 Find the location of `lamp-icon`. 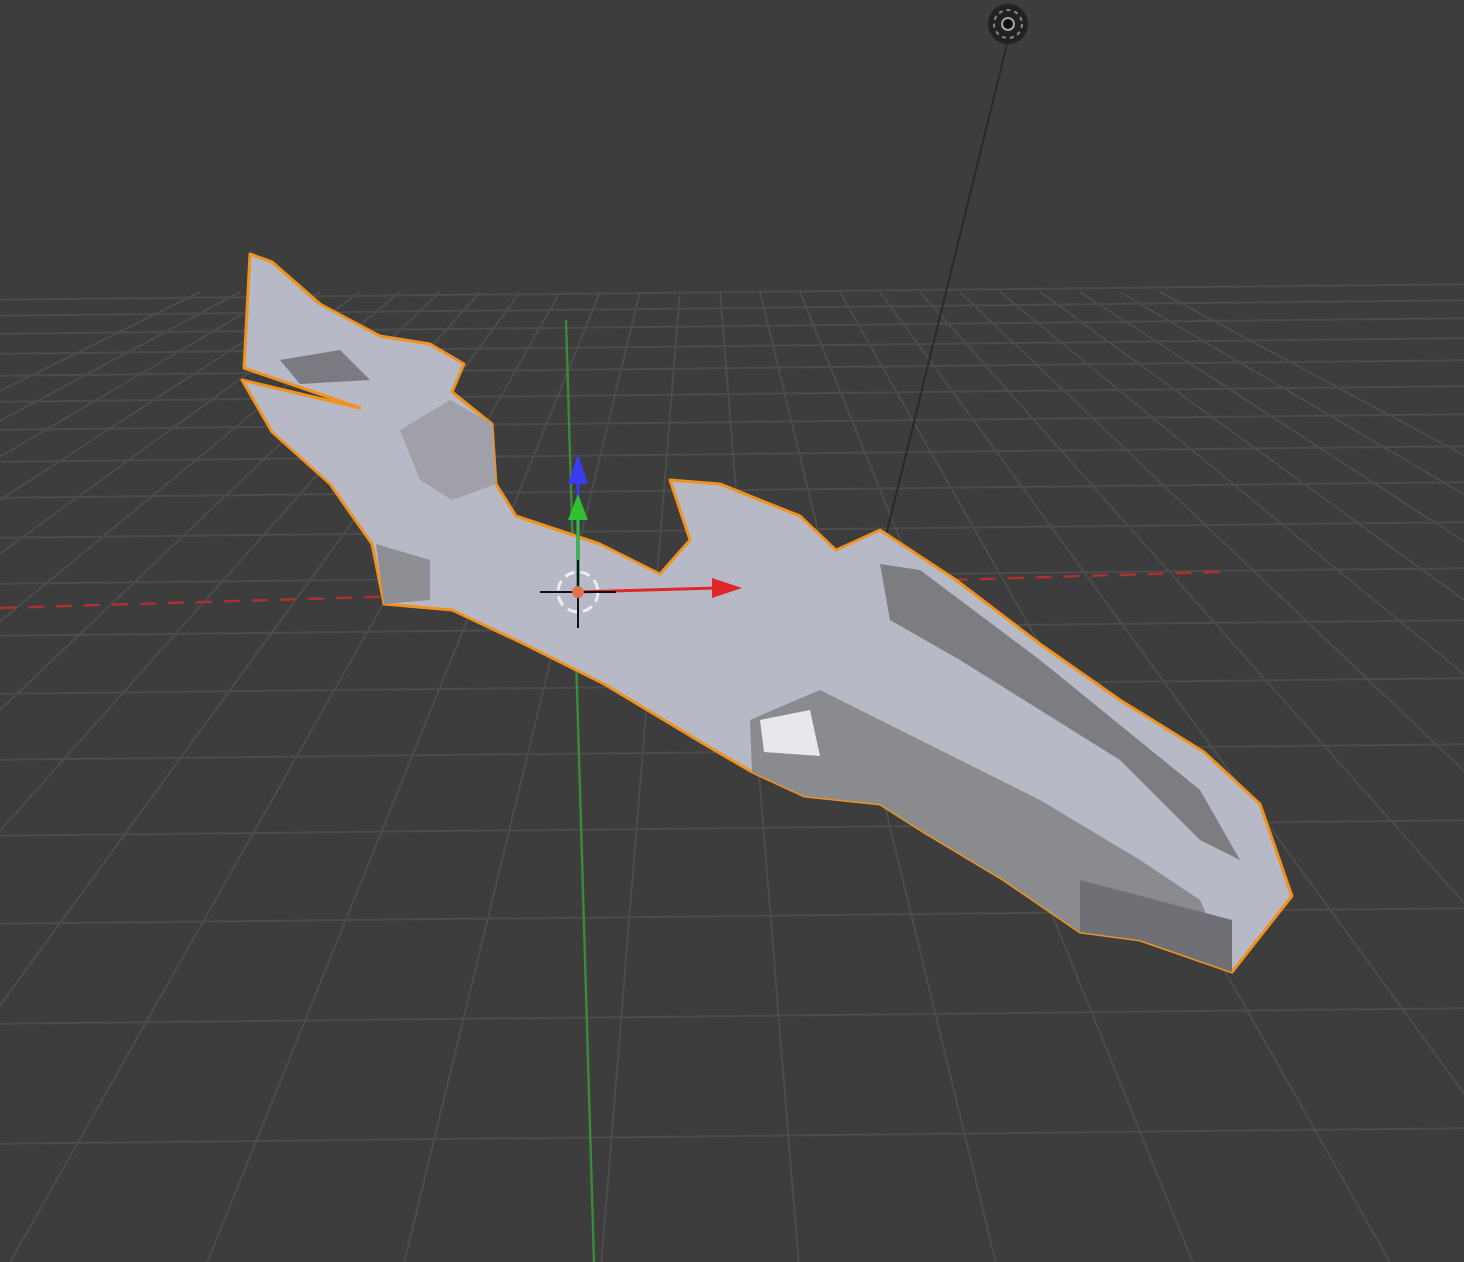

lamp-icon is located at coordinates (1008, 24).